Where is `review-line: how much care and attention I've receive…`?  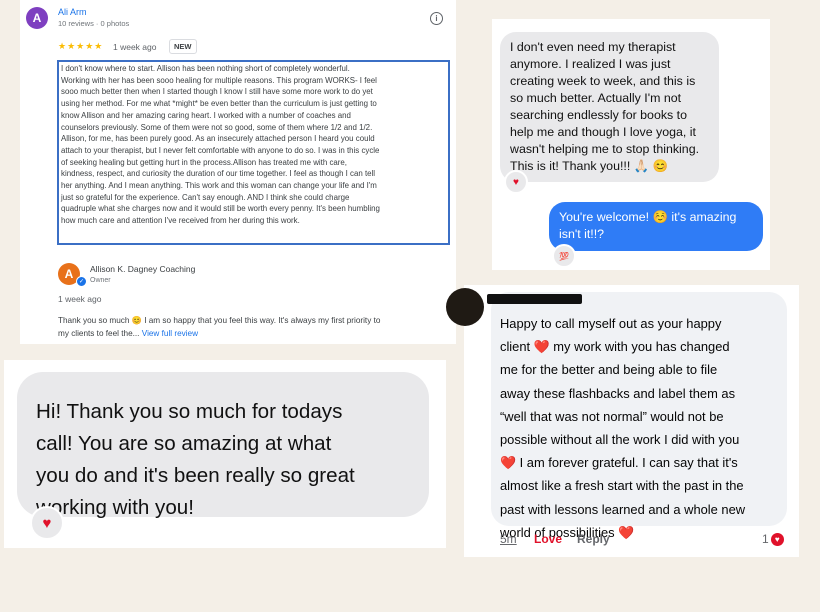 review-line: how much care and attention I've receive… is located at coordinates (180, 221).